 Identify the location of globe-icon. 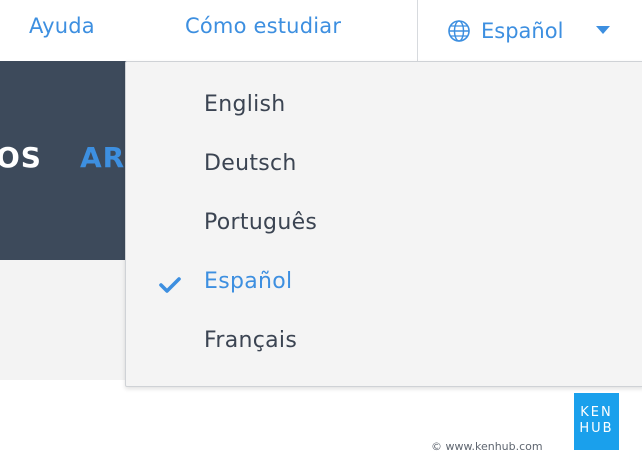
(459, 30).